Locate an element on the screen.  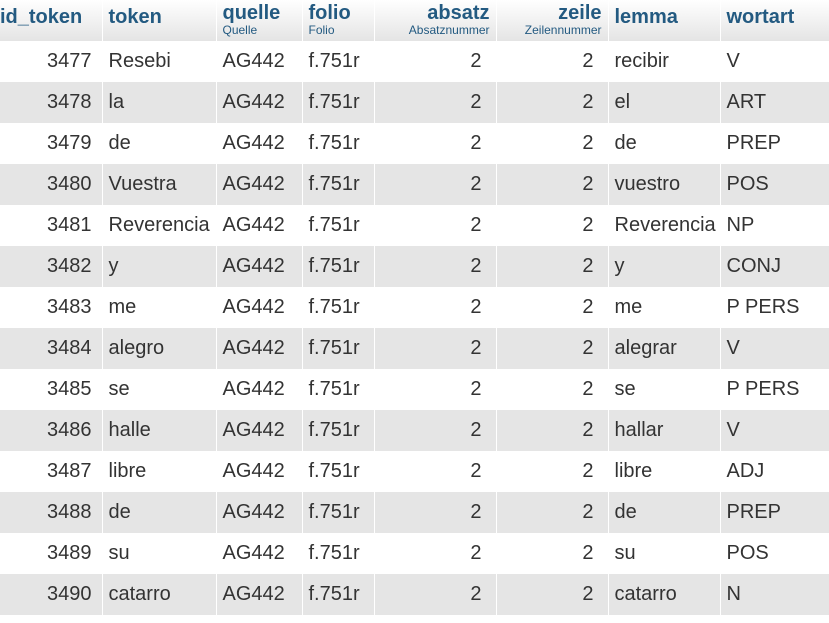
cell-id-token: 3477 is located at coordinates (51, 61).